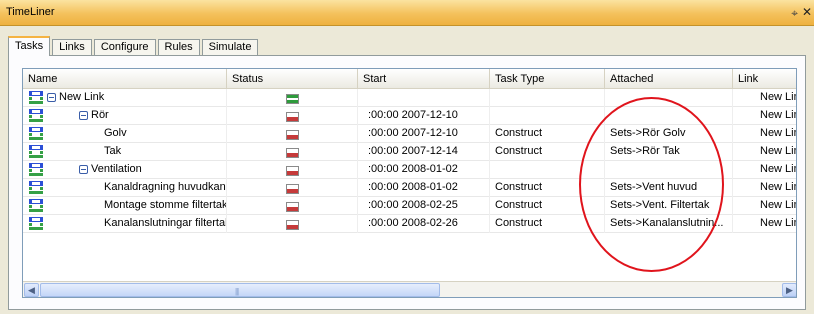  Describe the element at coordinates (413, 223) in the screenshot. I see `cell-text: :00:00 2008-02-26` at that location.